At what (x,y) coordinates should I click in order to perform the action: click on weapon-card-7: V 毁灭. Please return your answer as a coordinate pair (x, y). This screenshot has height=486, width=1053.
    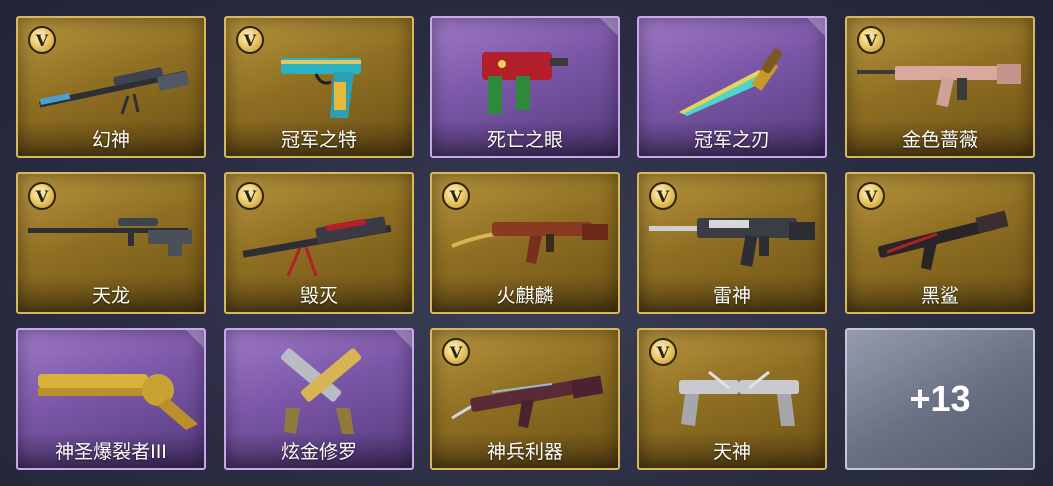
    Looking at the image, I should click on (319, 243).